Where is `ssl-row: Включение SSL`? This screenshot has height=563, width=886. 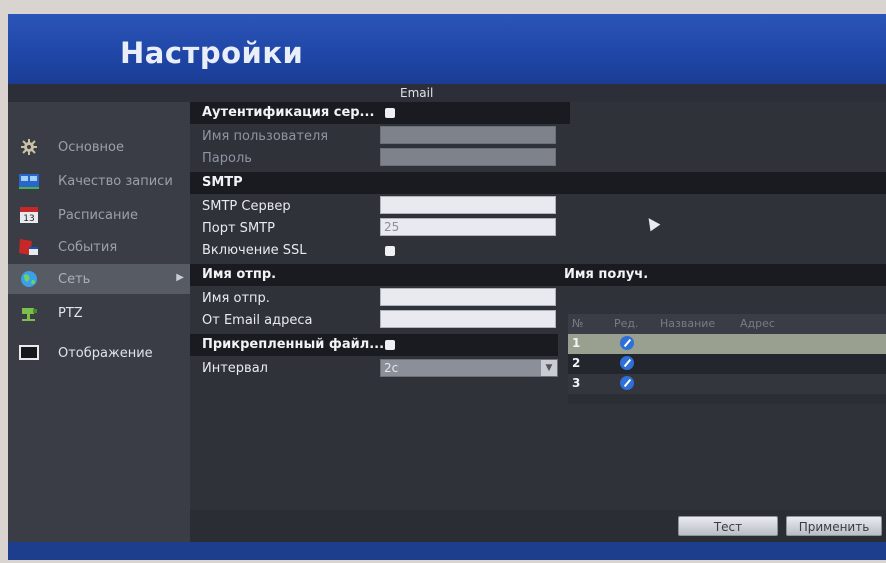
ssl-row: Включение SSL is located at coordinates (370, 251).